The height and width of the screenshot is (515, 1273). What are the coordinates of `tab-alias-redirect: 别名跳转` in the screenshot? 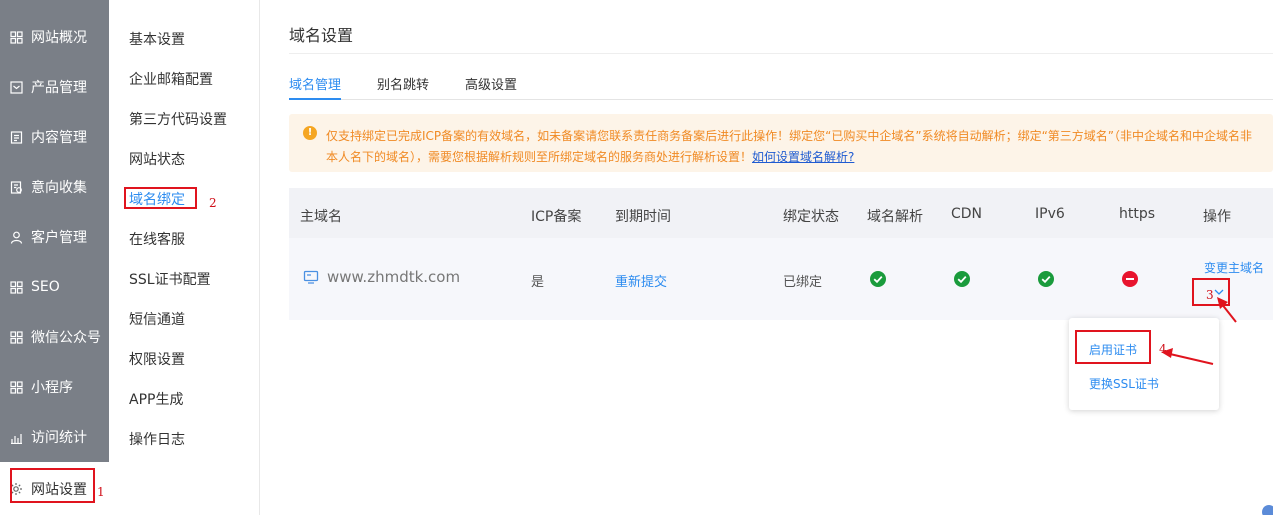 It's located at (403, 87).